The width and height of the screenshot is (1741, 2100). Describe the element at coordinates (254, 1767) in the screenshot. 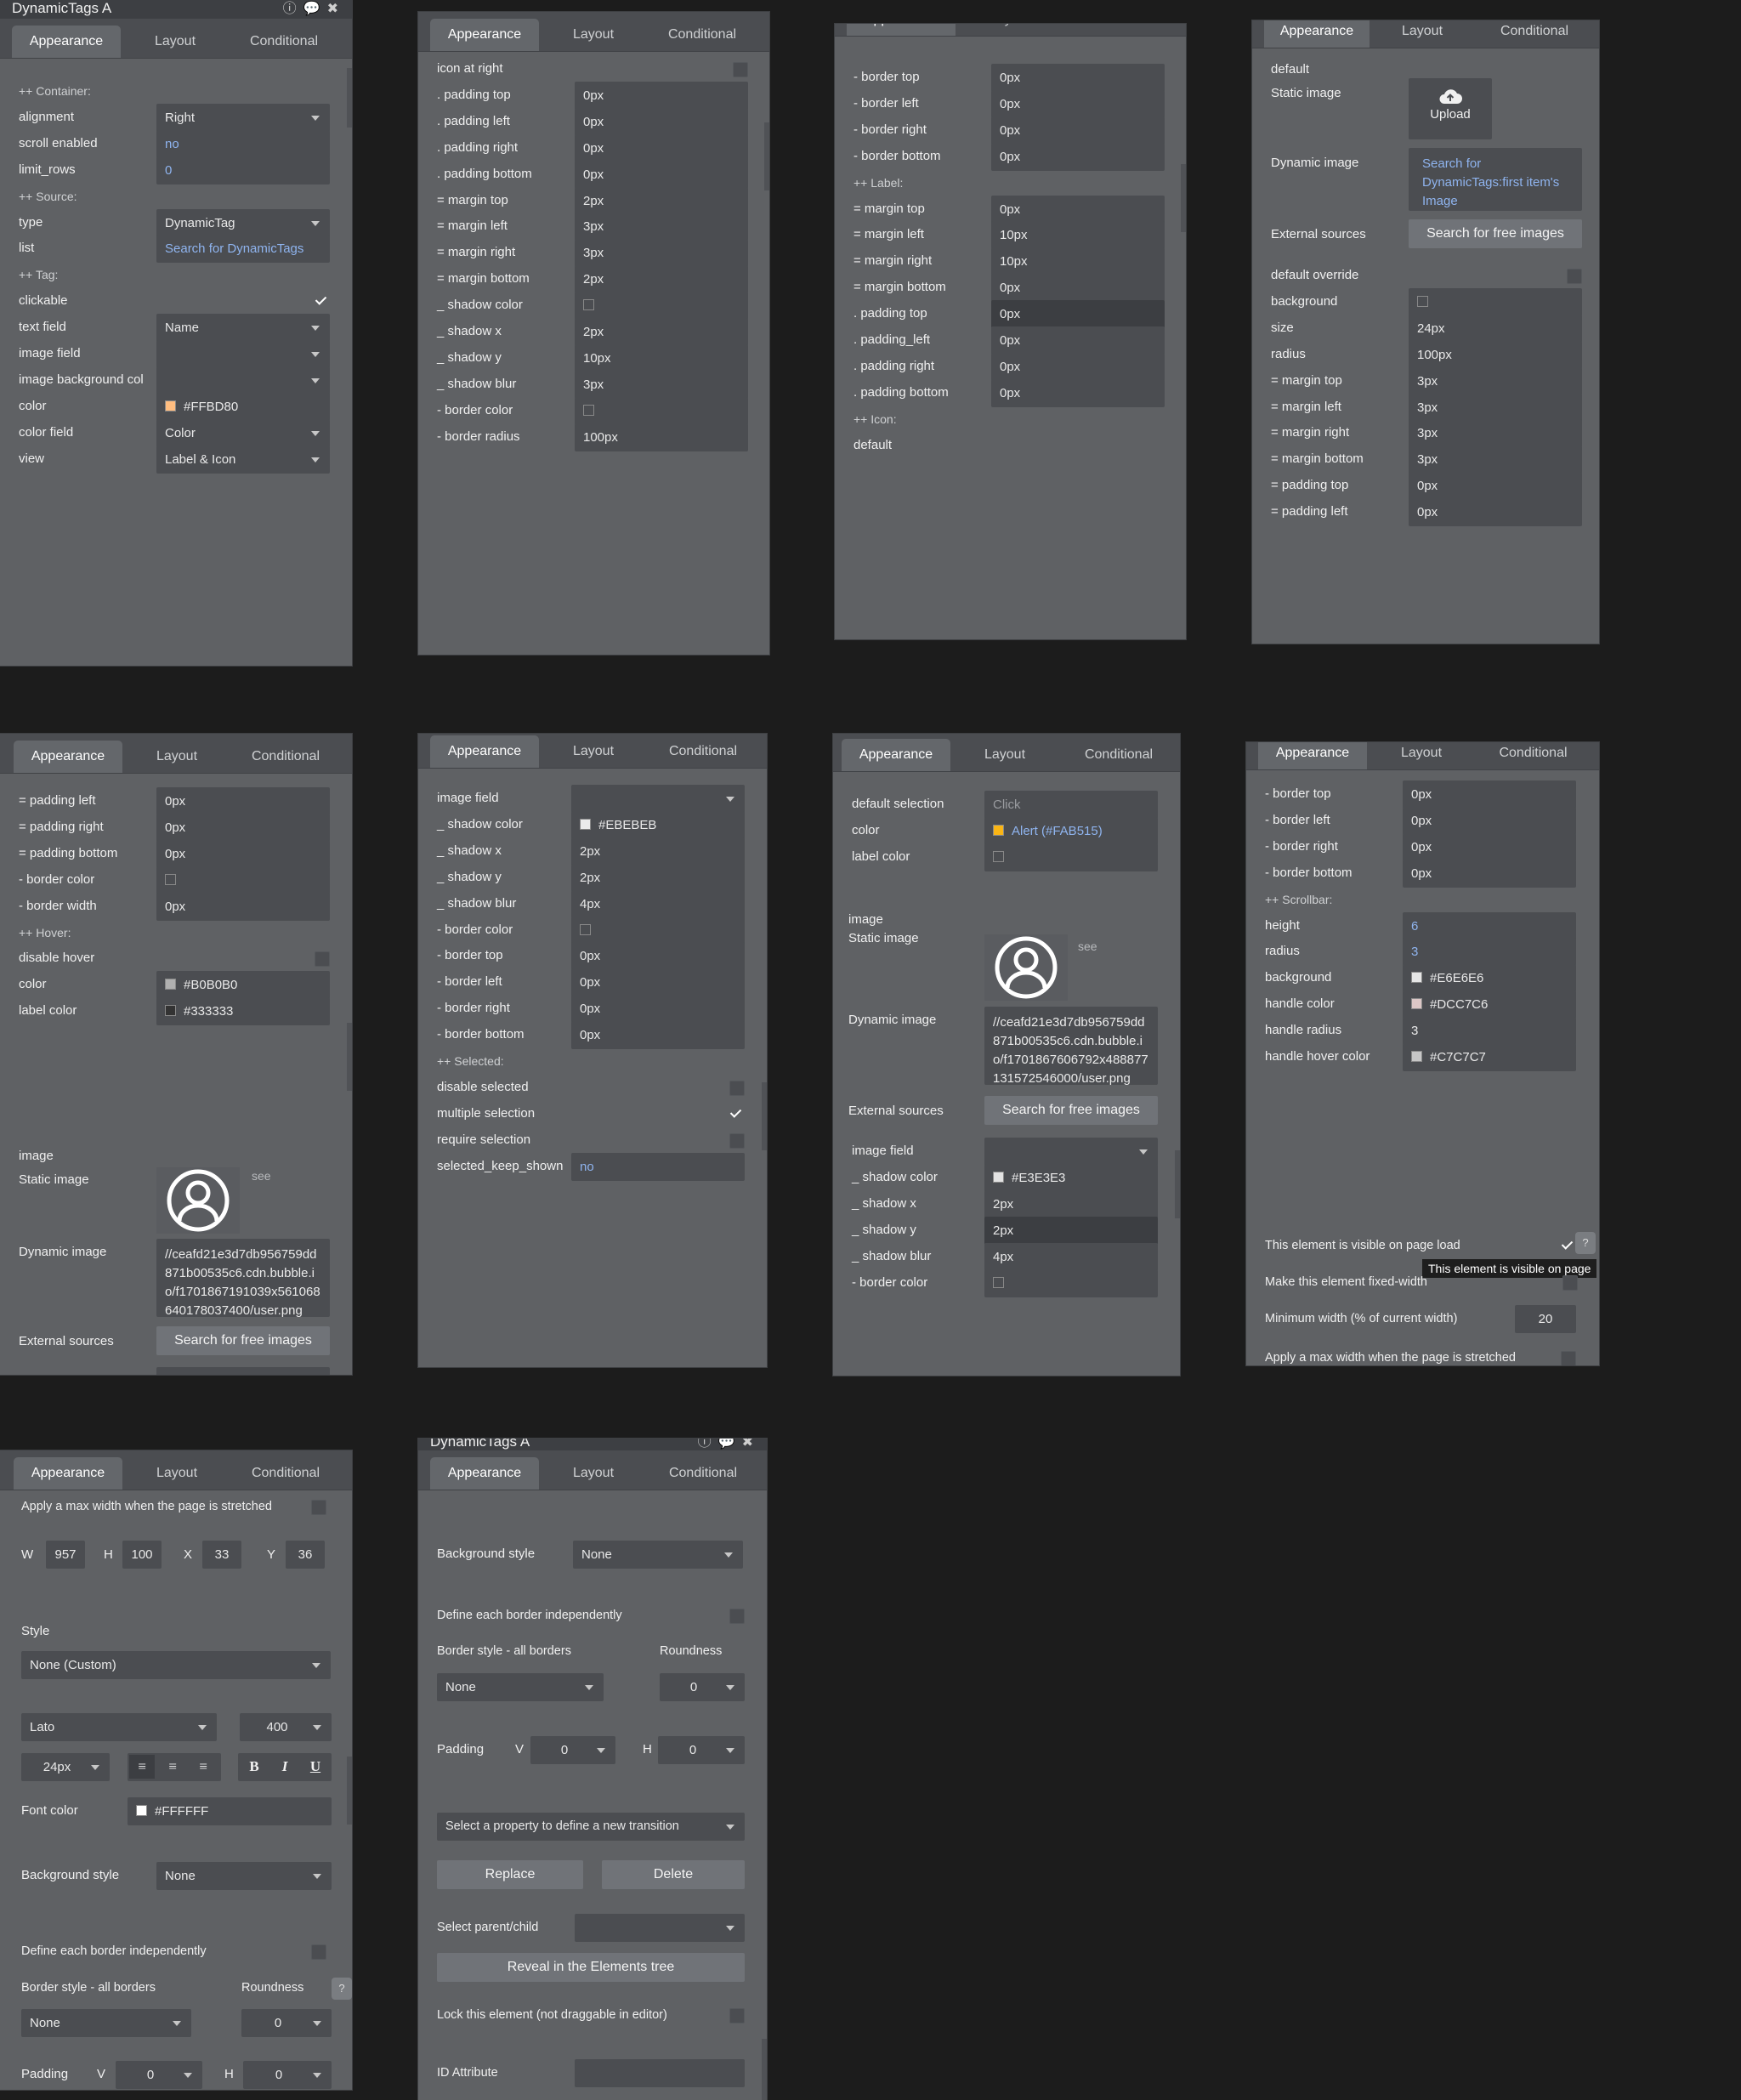

I see `bold-button: B` at that location.